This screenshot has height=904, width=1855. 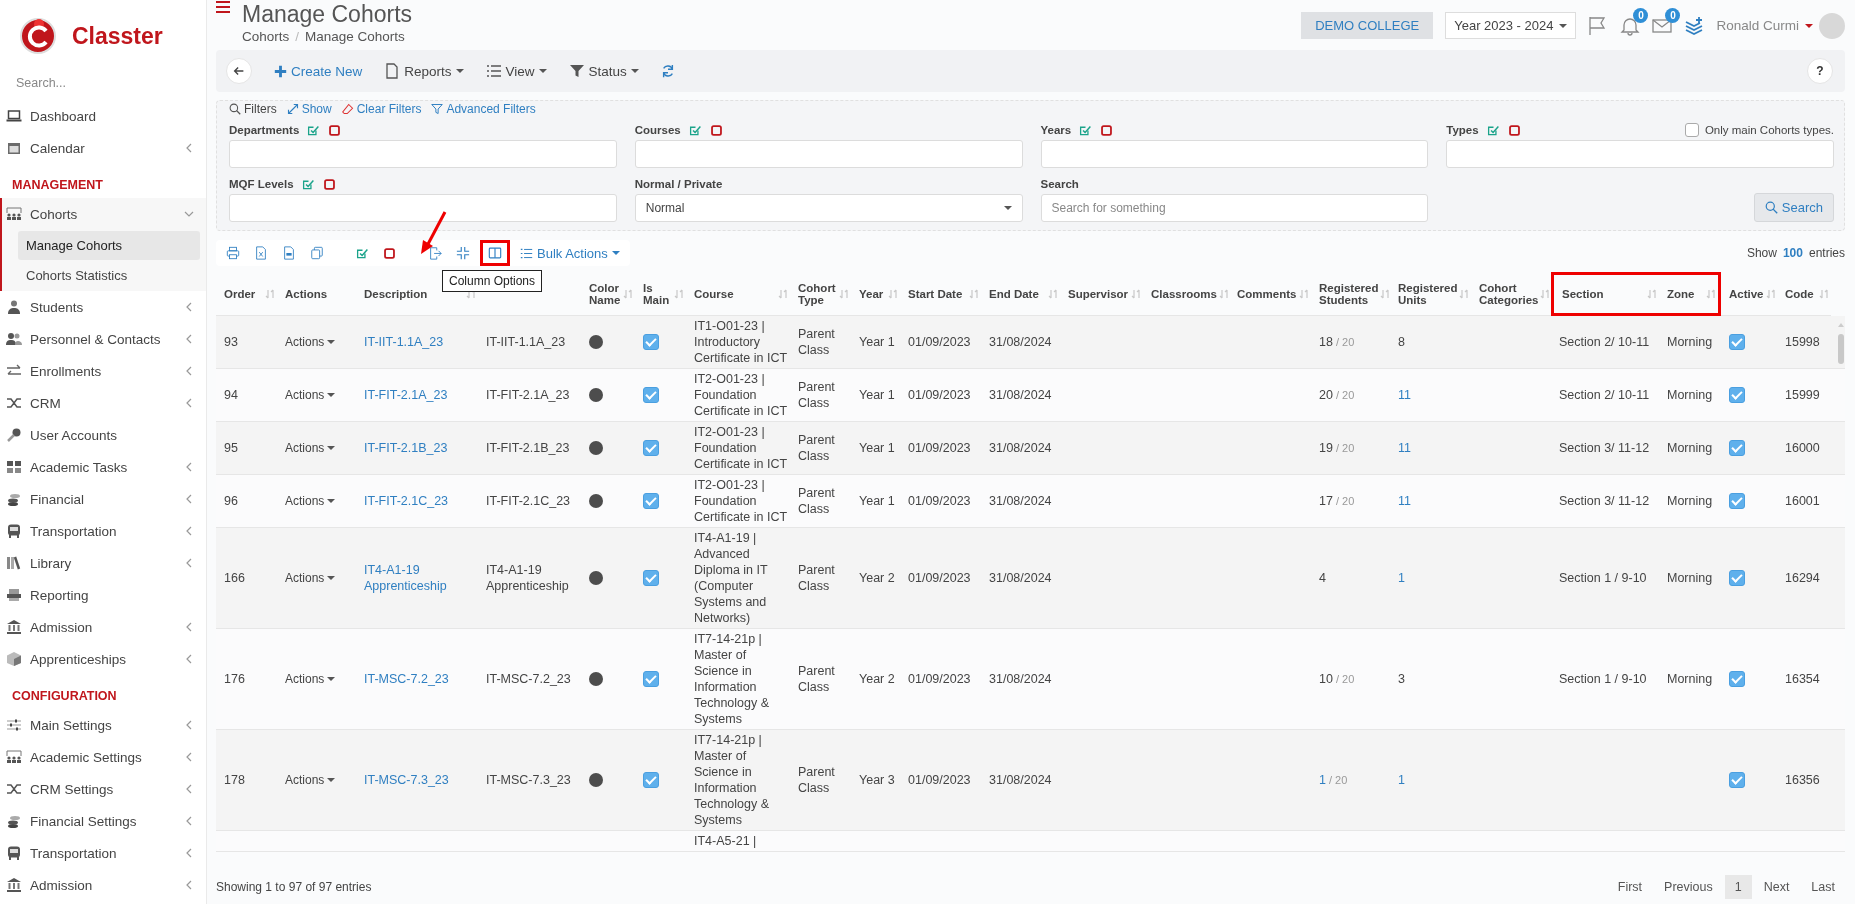 What do you see at coordinates (1401, 342) in the screenshot?
I see `units-count: 8` at bounding box center [1401, 342].